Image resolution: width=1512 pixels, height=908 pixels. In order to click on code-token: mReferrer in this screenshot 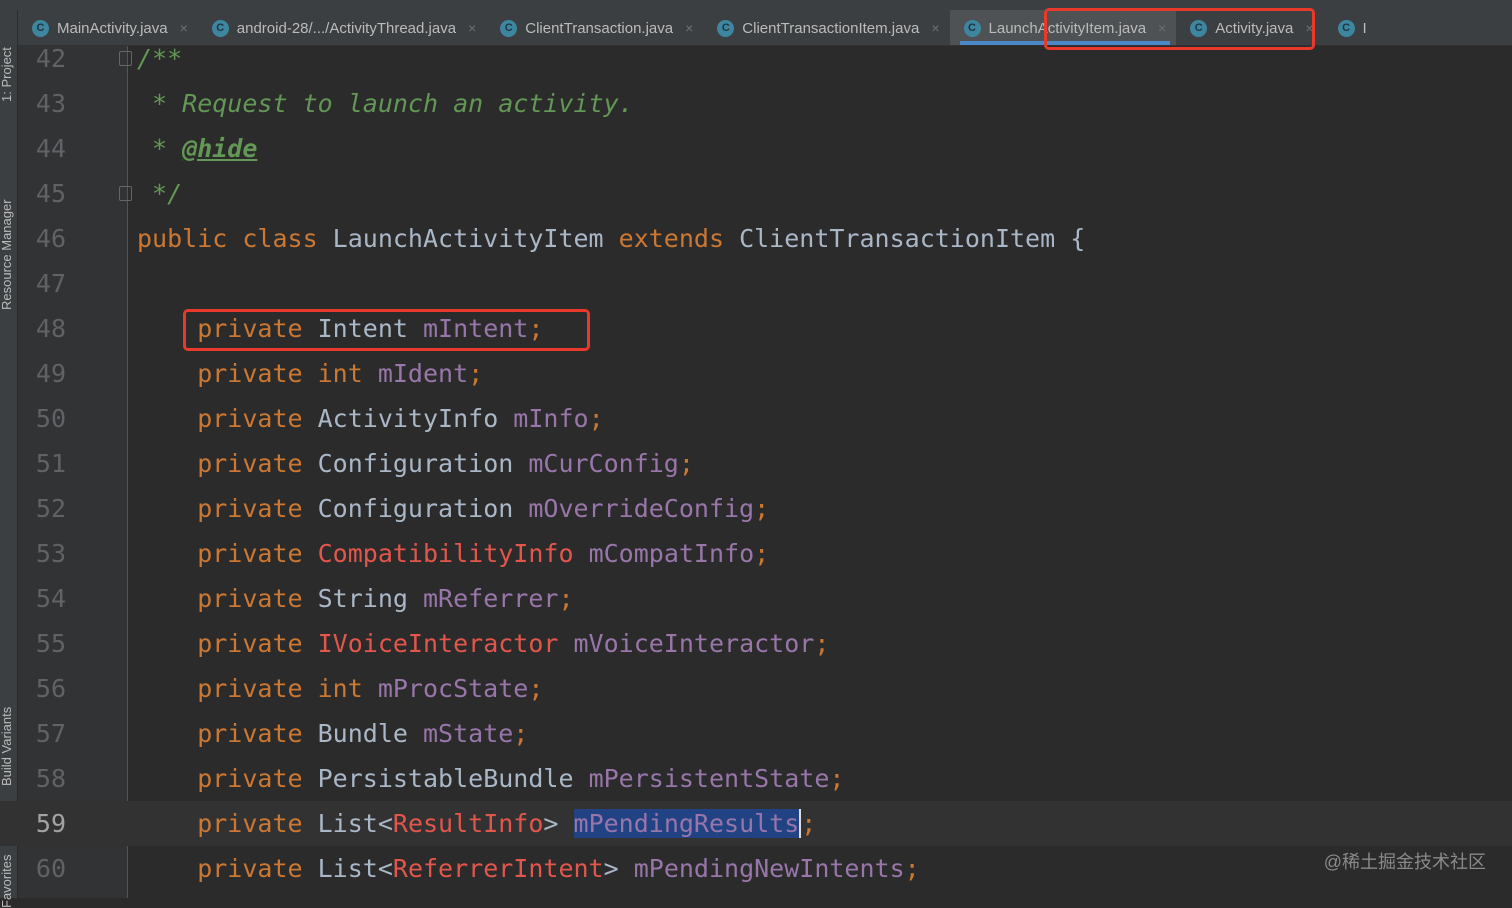, I will do `click(490, 598)`.